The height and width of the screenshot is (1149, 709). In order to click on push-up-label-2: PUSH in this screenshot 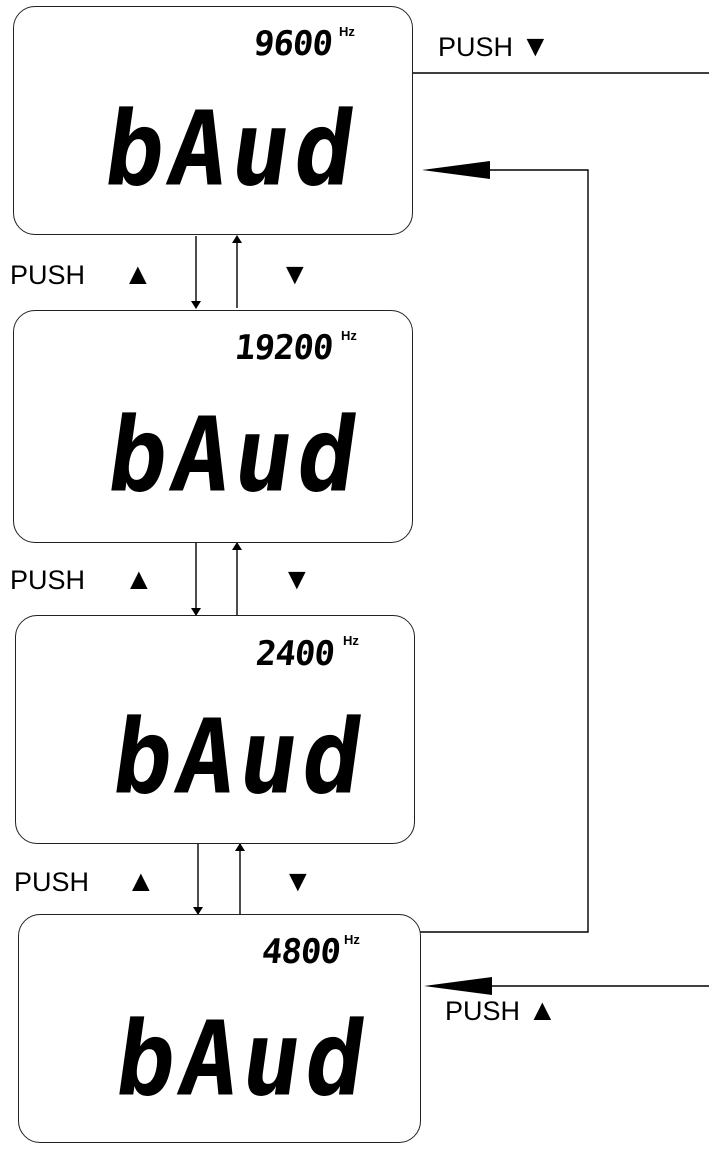, I will do `click(47, 580)`.